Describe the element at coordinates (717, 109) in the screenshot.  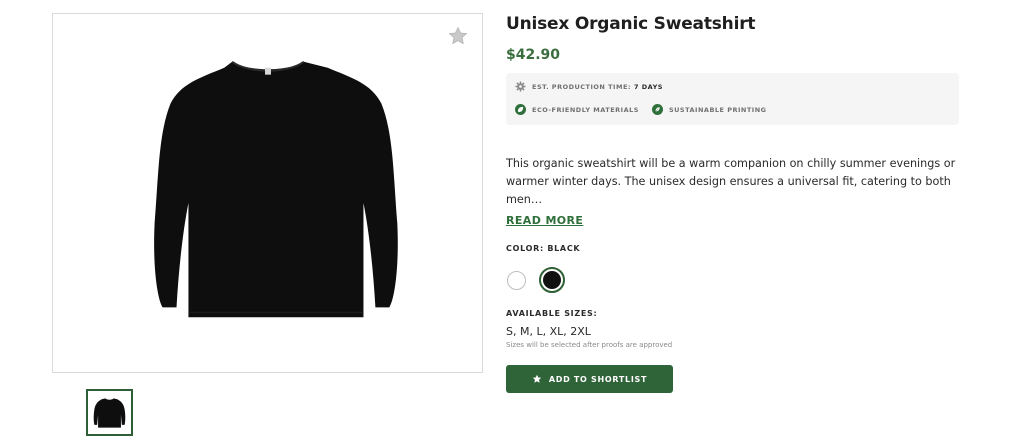
I see `feature-label: SUSTAINABLE PRINTING` at that location.